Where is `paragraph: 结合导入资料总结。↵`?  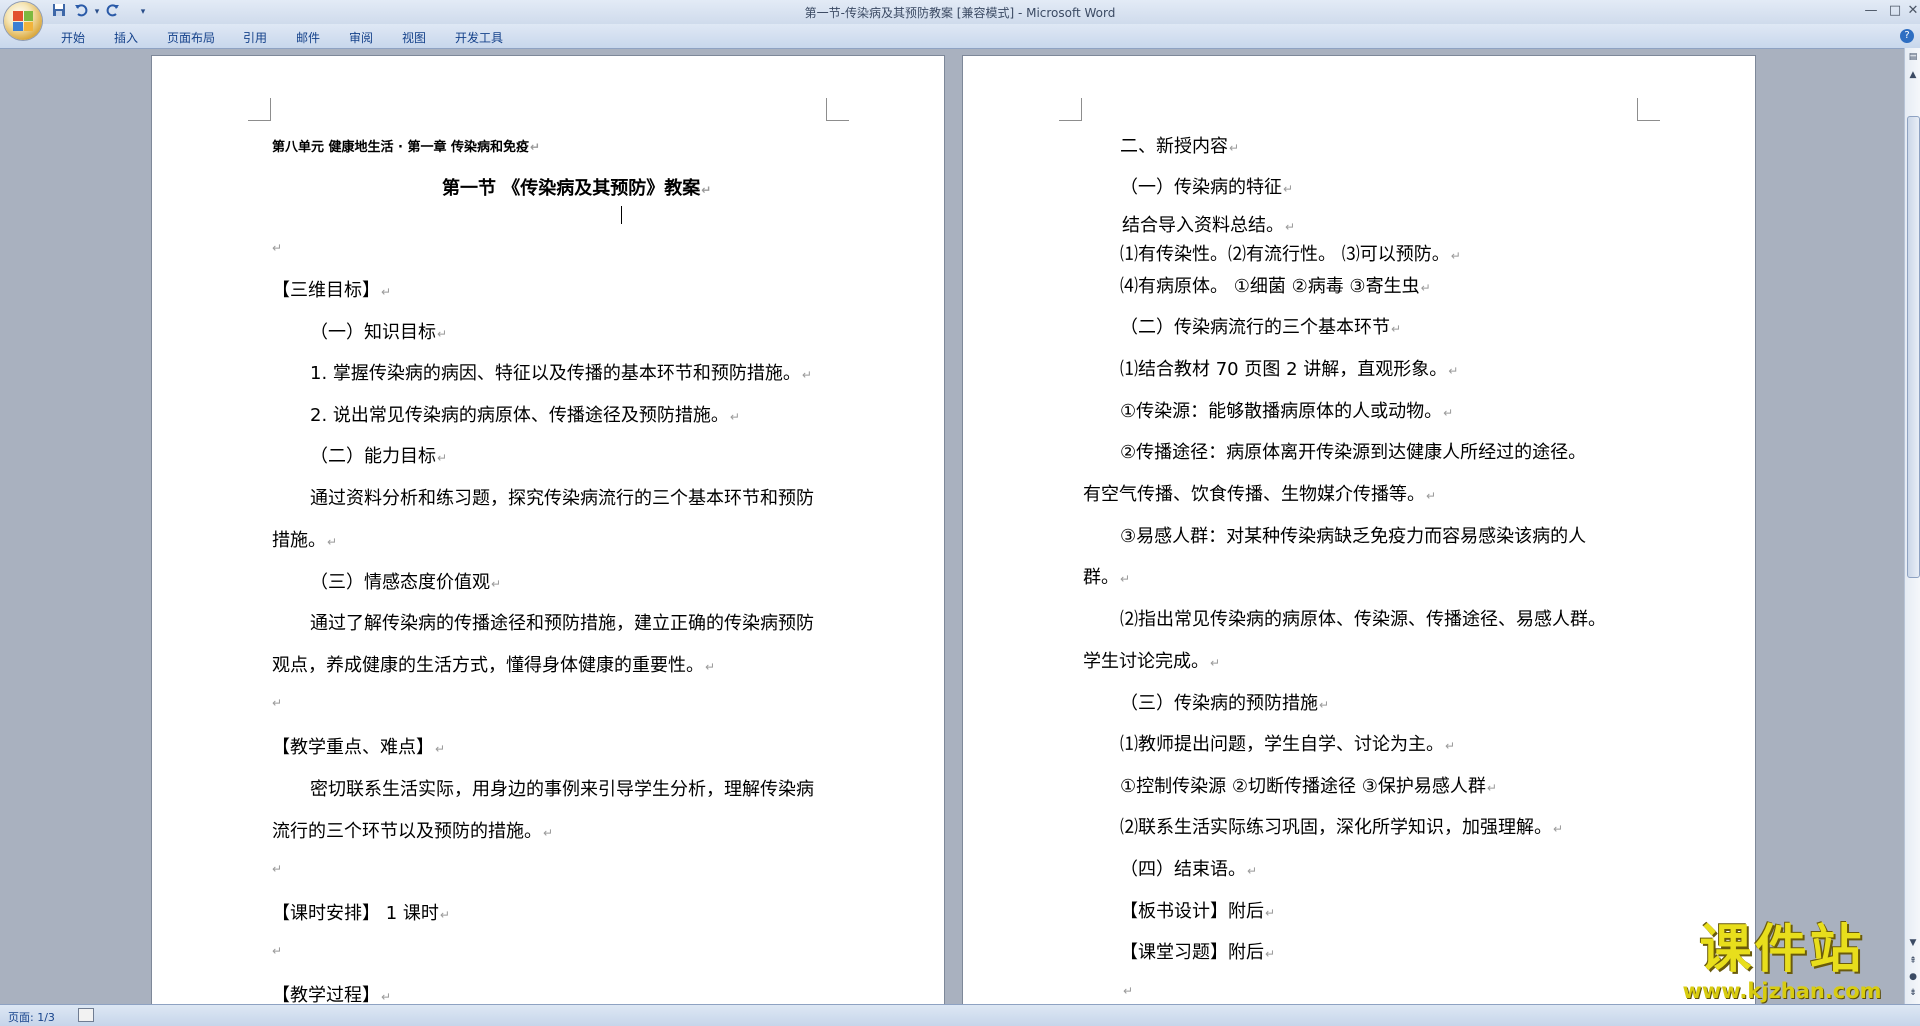 paragraph: 结合导入资料总结。↵ is located at coordinates (1209, 225).